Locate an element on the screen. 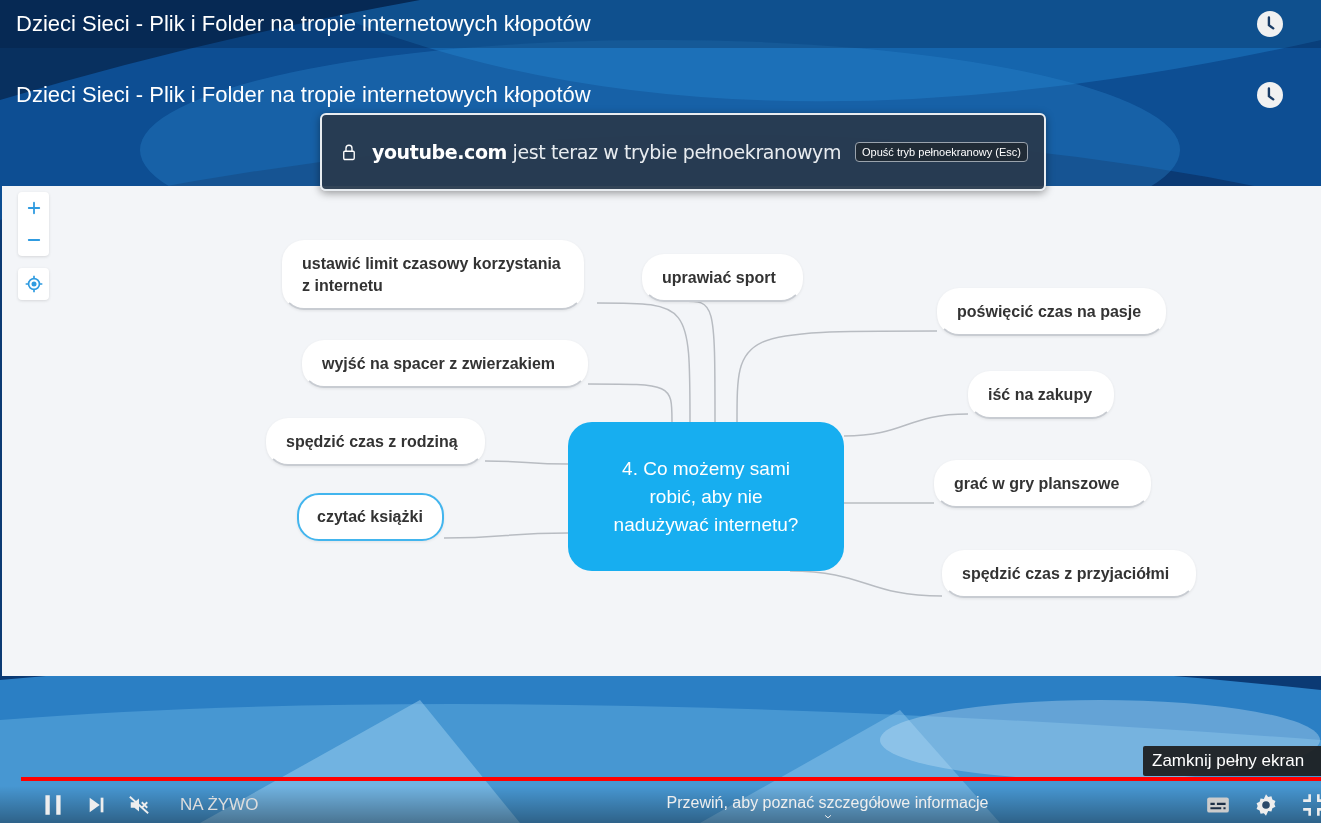 This screenshot has width=1321, height=823. tooltip: Zamknij pełny ekran is located at coordinates (1232, 761).